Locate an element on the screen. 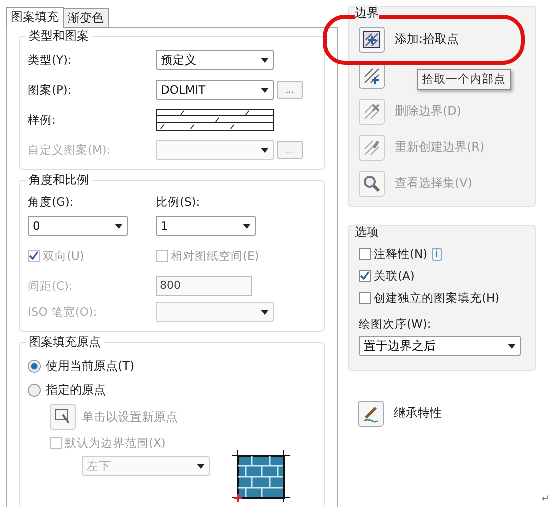 The image size is (554, 507). boundary-button is located at coordinates (372, 39).